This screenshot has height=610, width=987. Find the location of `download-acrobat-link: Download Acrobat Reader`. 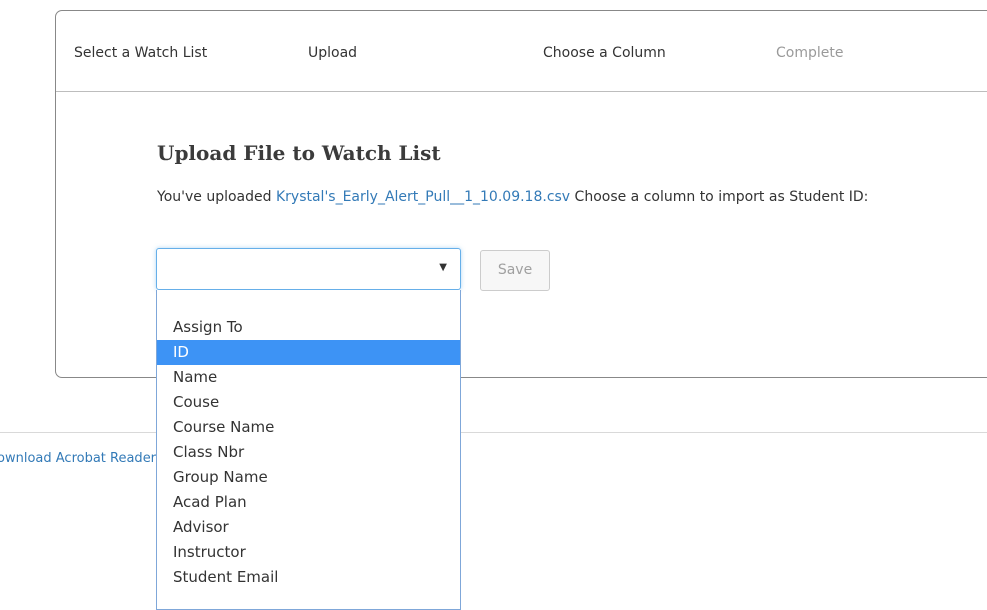

download-acrobat-link: Download Acrobat Reader is located at coordinates (78, 458).